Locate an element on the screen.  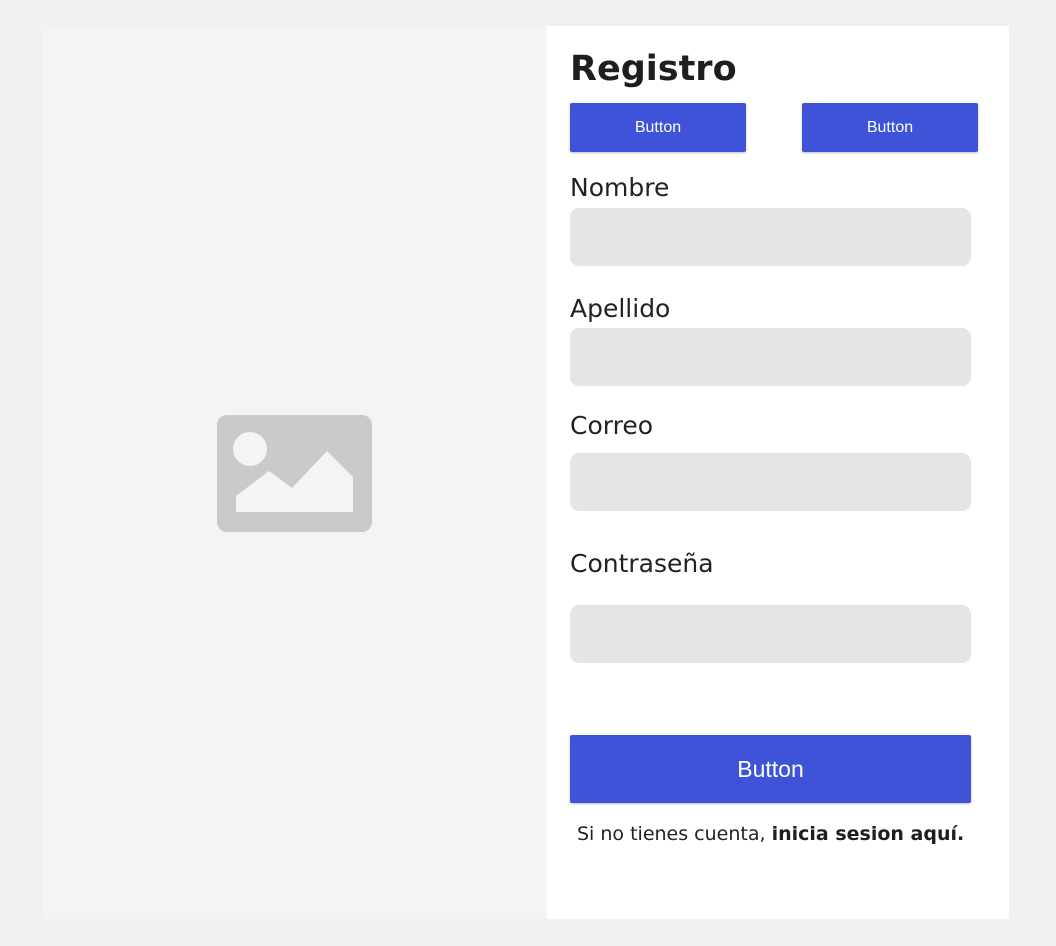
correo-input is located at coordinates (770, 482).